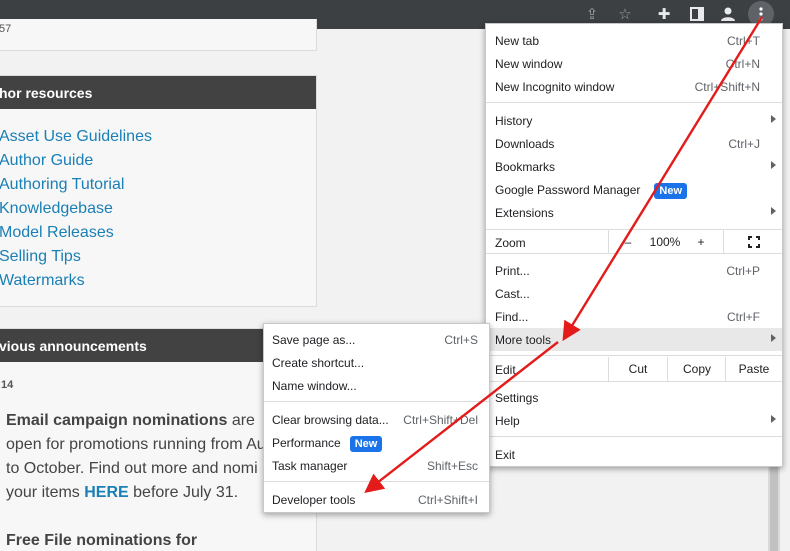 The width and height of the screenshot is (790, 551). What do you see at coordinates (634, 143) in the screenshot?
I see `menu-item-downloads: Downloads Ctrl+J` at bounding box center [634, 143].